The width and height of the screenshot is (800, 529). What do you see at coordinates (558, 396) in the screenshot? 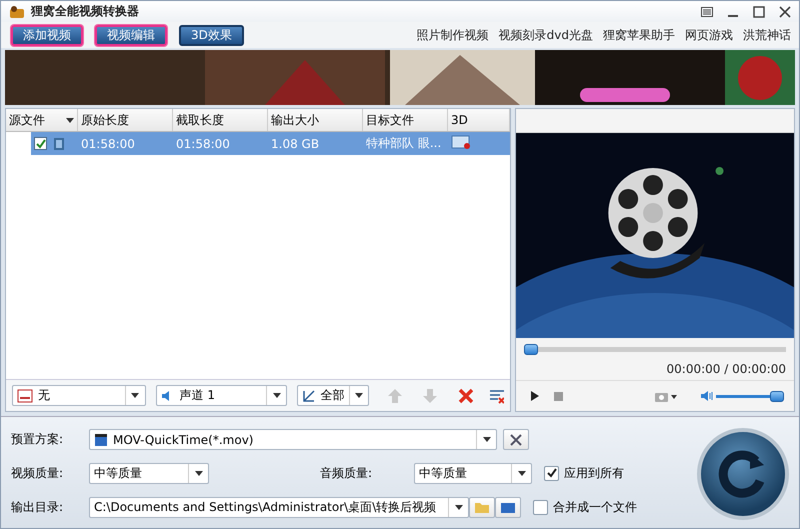
I see `stop-icon` at bounding box center [558, 396].